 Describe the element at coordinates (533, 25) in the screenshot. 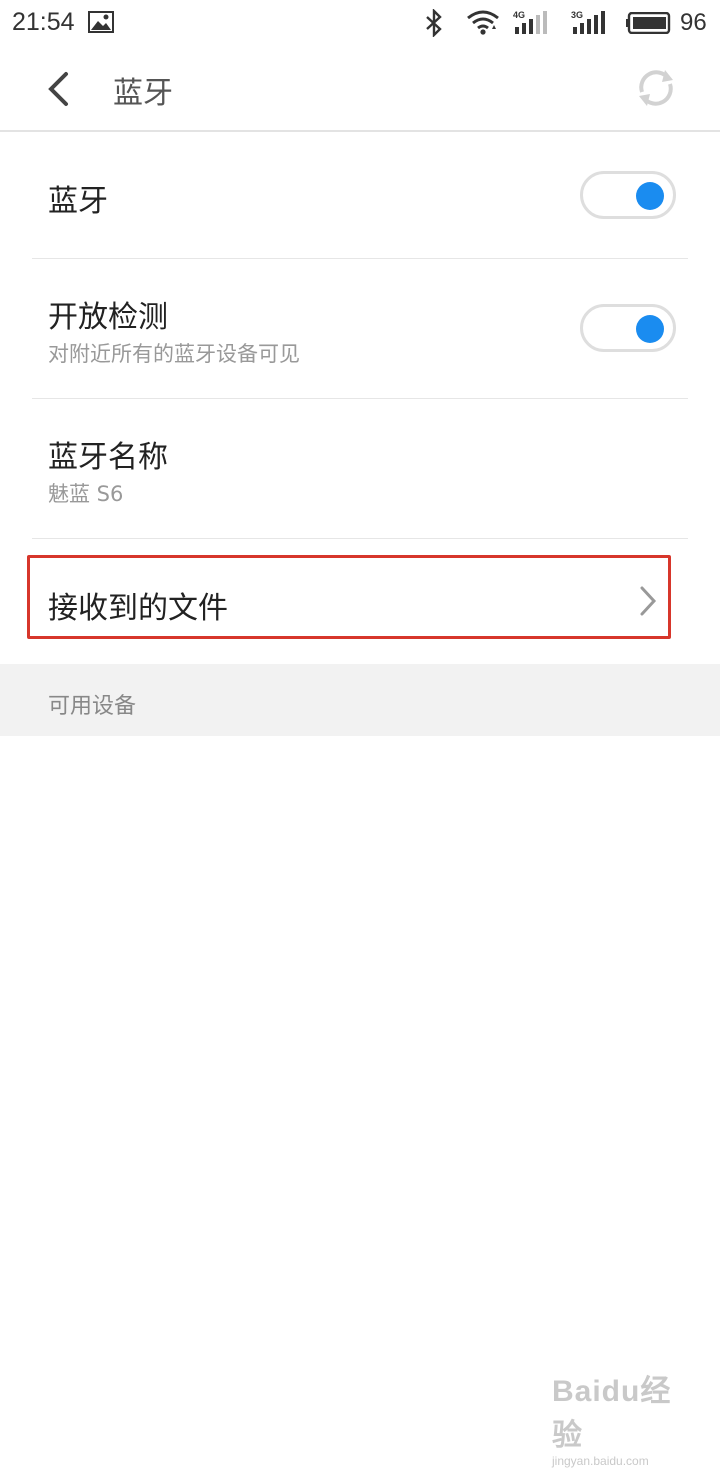

I see `signal-4g-icon: 4G` at that location.